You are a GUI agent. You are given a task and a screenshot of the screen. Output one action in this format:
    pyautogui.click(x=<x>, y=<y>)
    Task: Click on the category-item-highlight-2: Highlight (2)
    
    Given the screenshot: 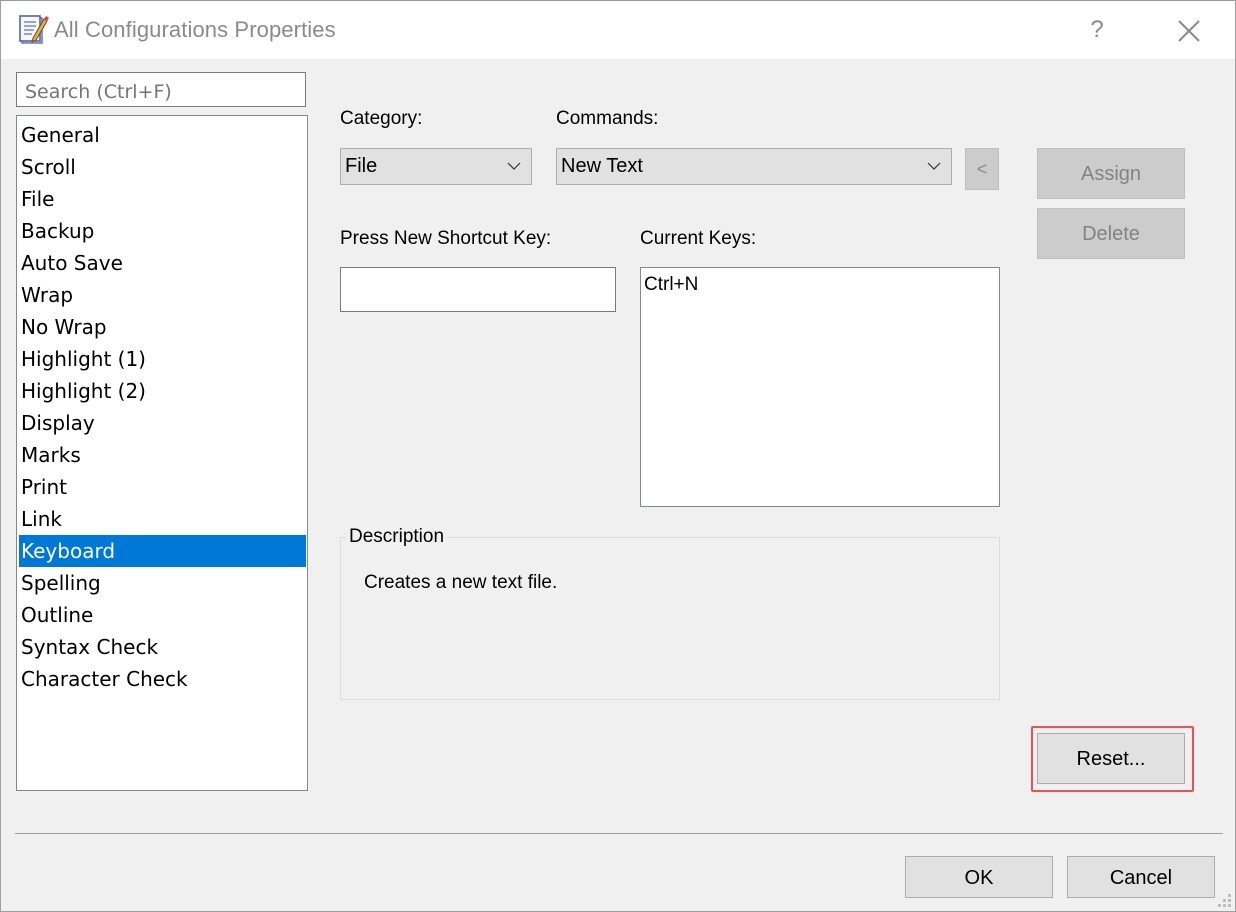 What is the action you would take?
    pyautogui.click(x=162, y=391)
    